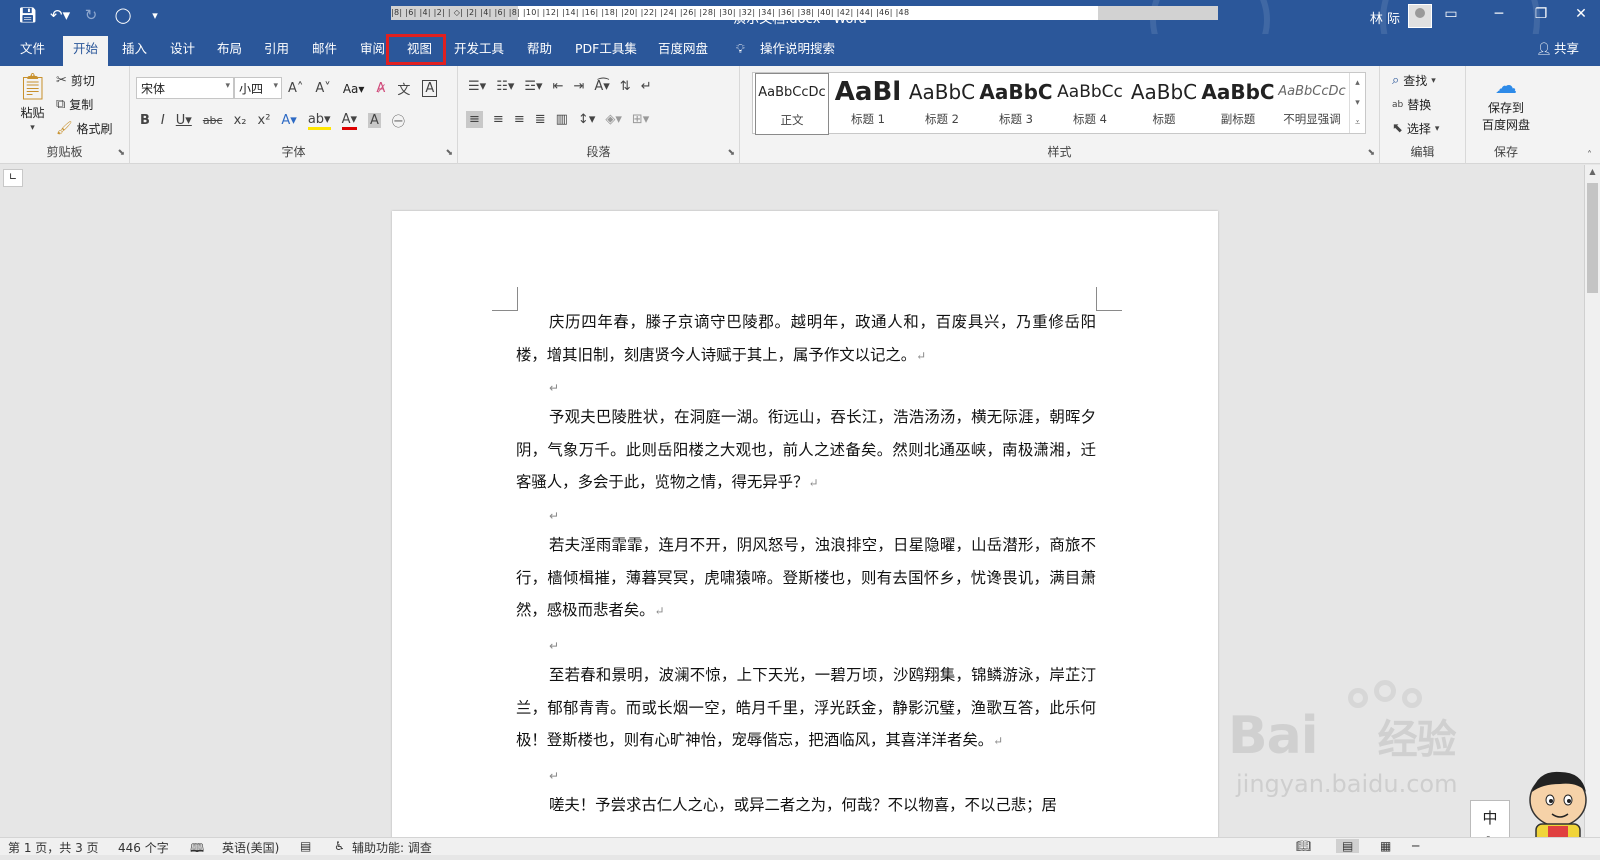 The width and height of the screenshot is (1600, 860). What do you see at coordinates (392, 847) in the screenshot?
I see `accessibility-status: 辅助功能: 调查` at bounding box center [392, 847].